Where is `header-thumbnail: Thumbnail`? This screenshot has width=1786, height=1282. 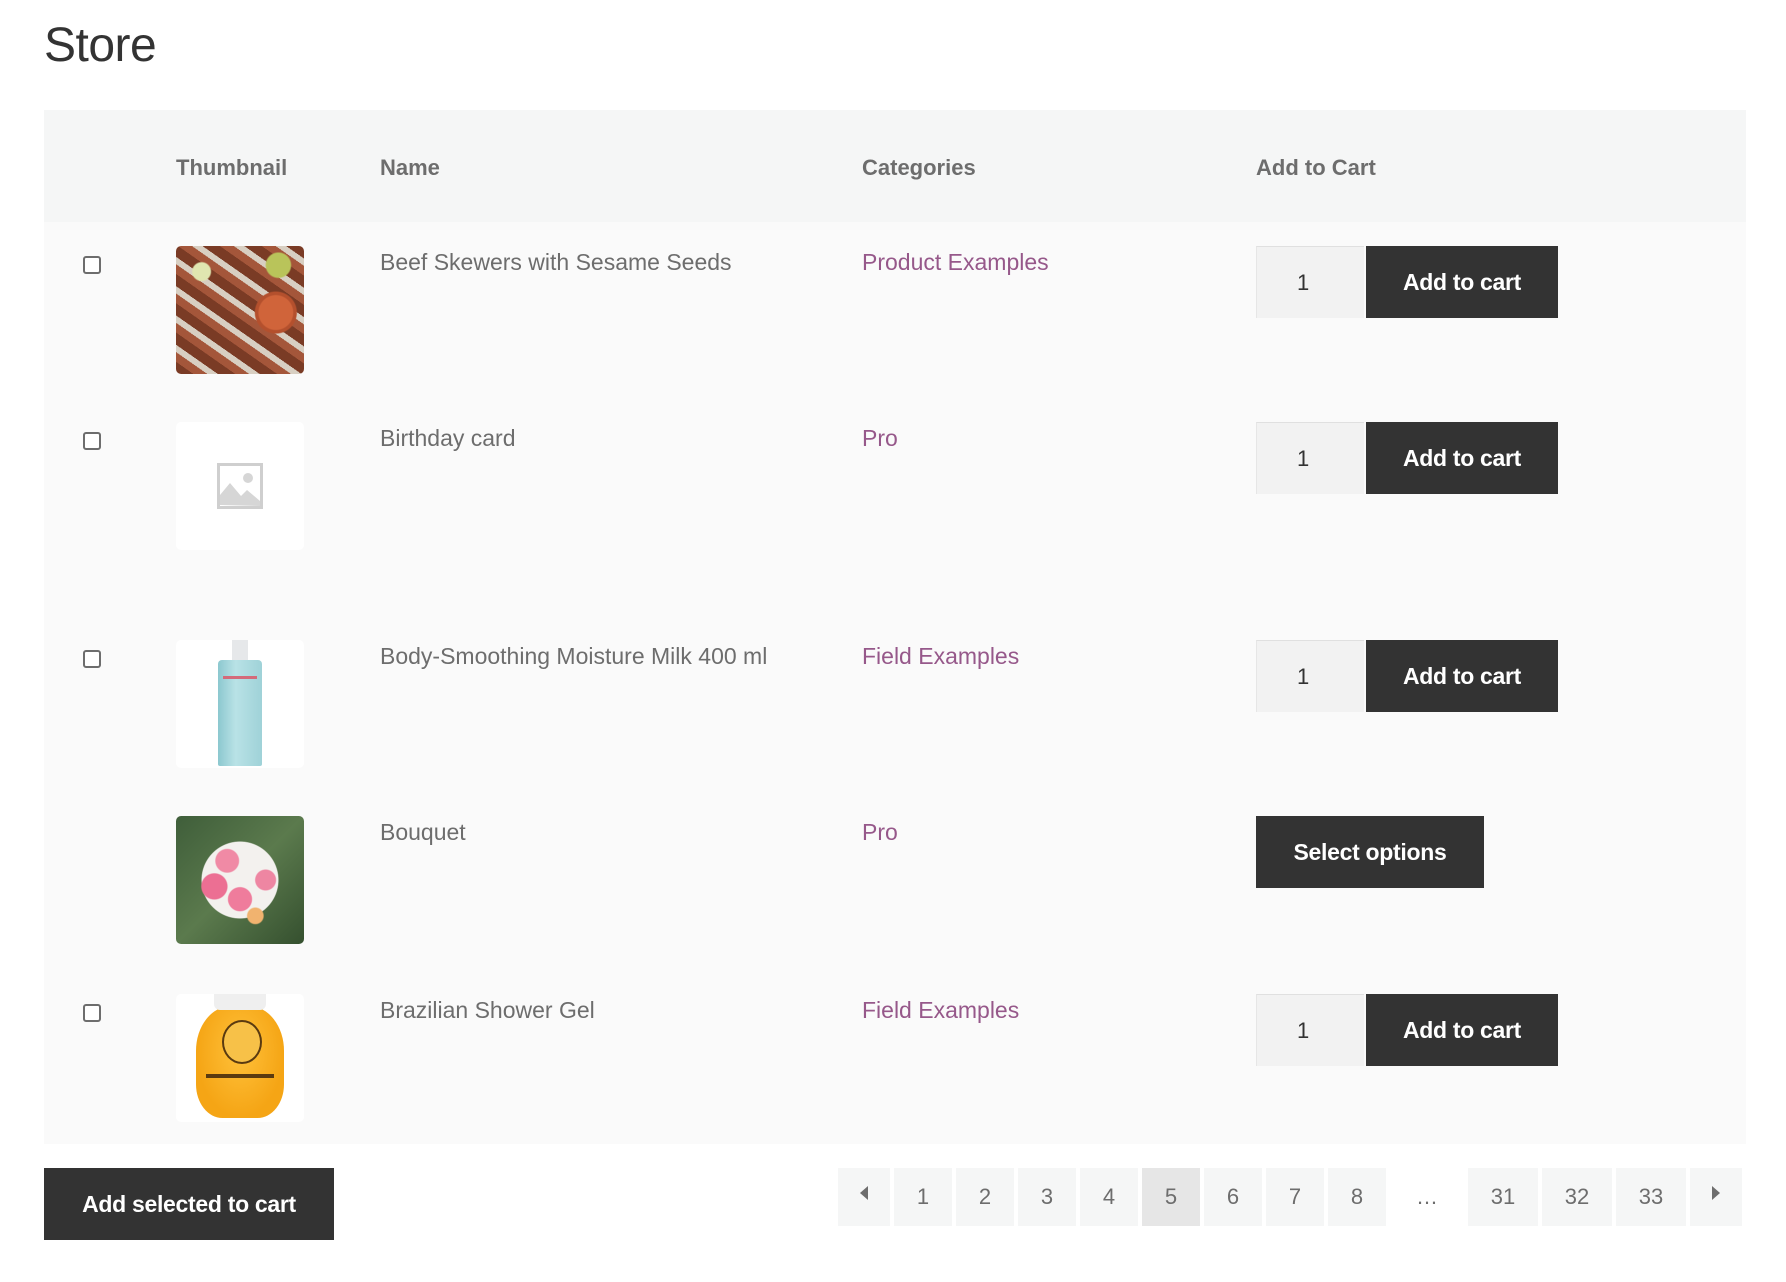
header-thumbnail: Thumbnail is located at coordinates (232, 167).